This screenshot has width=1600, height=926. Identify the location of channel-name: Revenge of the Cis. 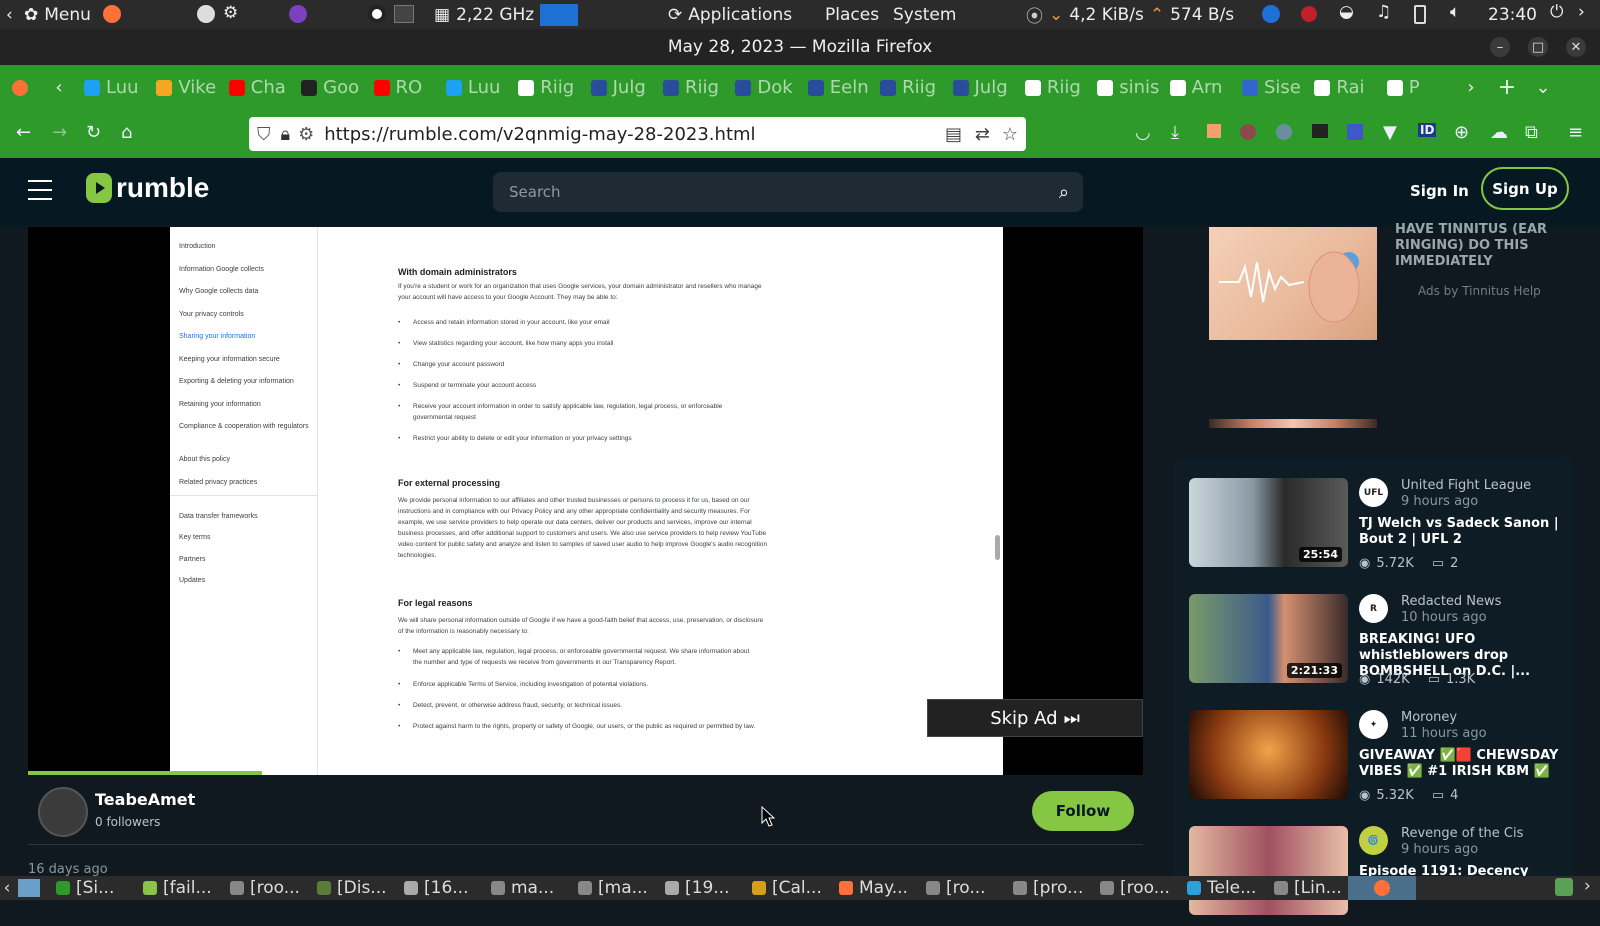
(1462, 833).